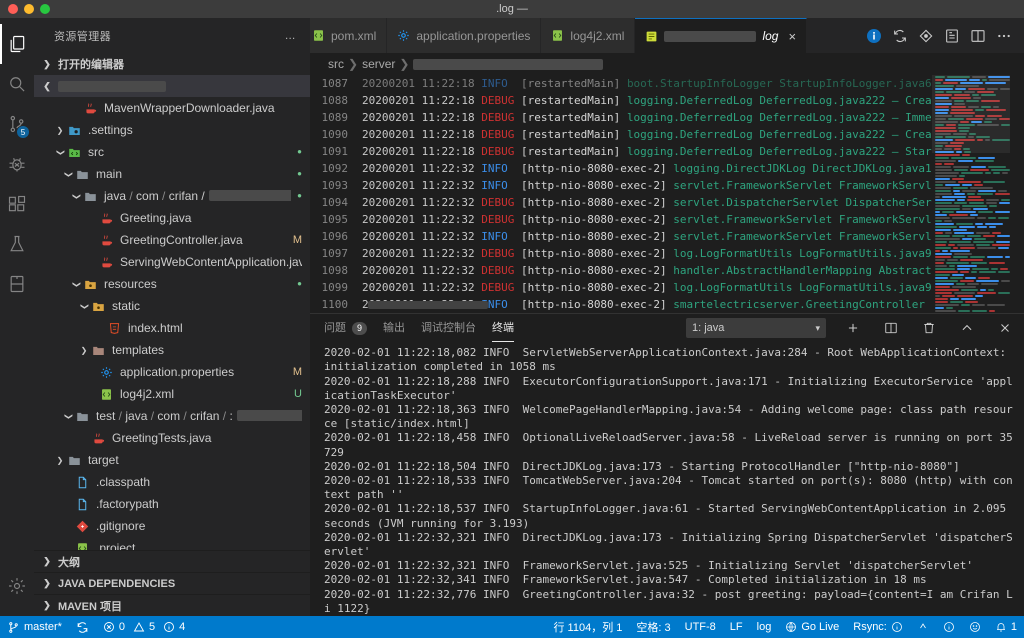 The height and width of the screenshot is (638, 1024). Describe the element at coordinates (45, 9) in the screenshot. I see `maximize-window-button` at that location.